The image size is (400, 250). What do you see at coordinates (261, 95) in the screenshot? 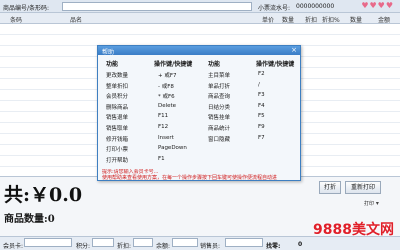
I see `shortcut-key: F3` at bounding box center [261, 95].